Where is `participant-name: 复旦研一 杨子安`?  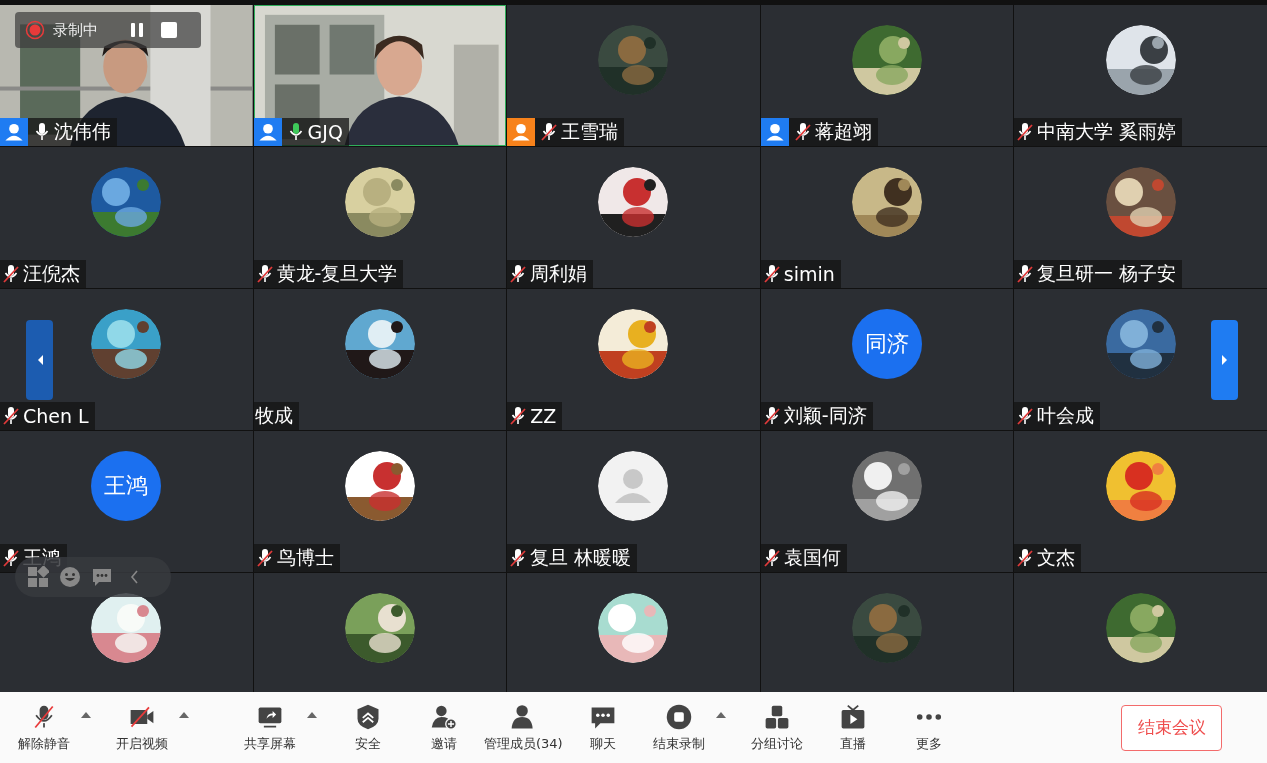
participant-name: 复旦研一 杨子安 is located at coordinates (1106, 273).